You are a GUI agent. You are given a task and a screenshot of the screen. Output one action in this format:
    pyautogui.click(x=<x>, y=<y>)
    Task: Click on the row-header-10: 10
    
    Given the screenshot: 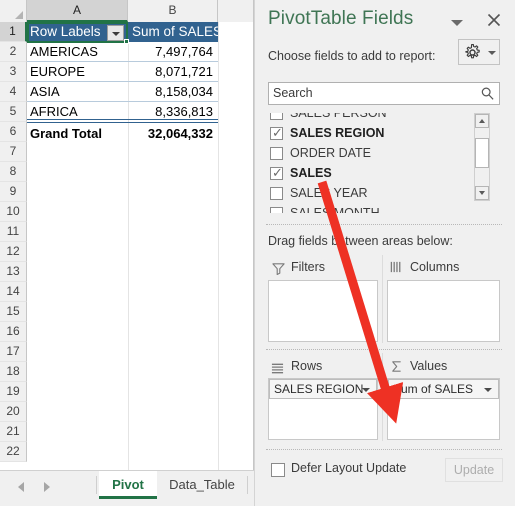 What is the action you would take?
    pyautogui.click(x=13, y=212)
    